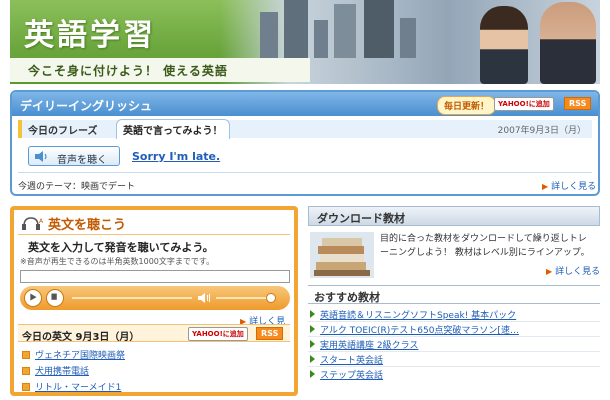 This screenshot has height=400, width=610. I want to click on recommended-item: スタート英会話, so click(346, 359).